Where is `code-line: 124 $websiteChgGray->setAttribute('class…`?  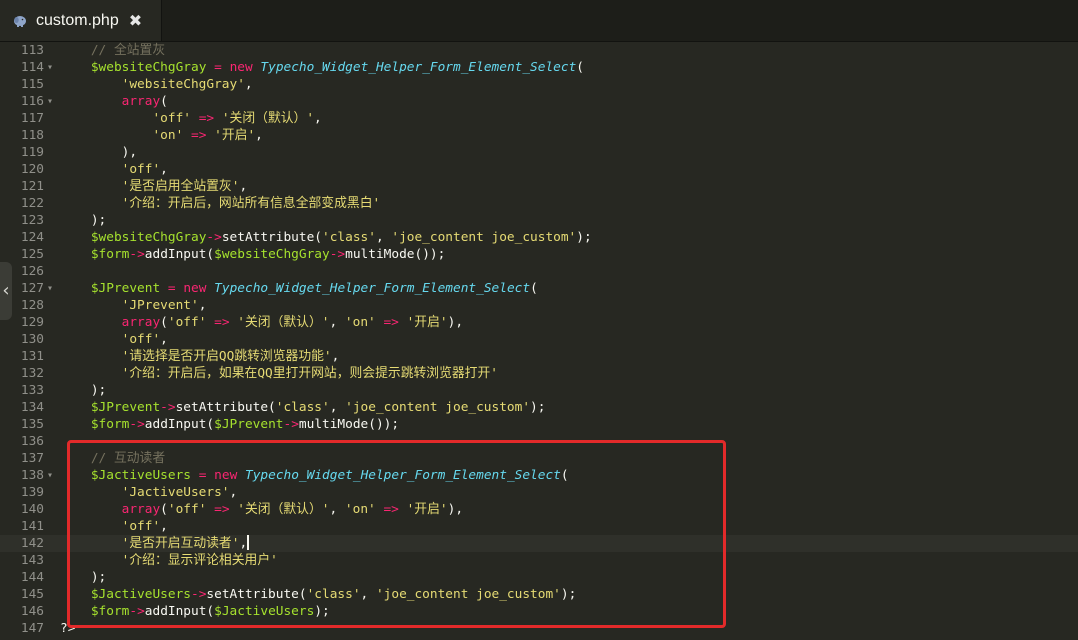 code-line: 124 $websiteChgGray->setAttribute('class… is located at coordinates (539, 237).